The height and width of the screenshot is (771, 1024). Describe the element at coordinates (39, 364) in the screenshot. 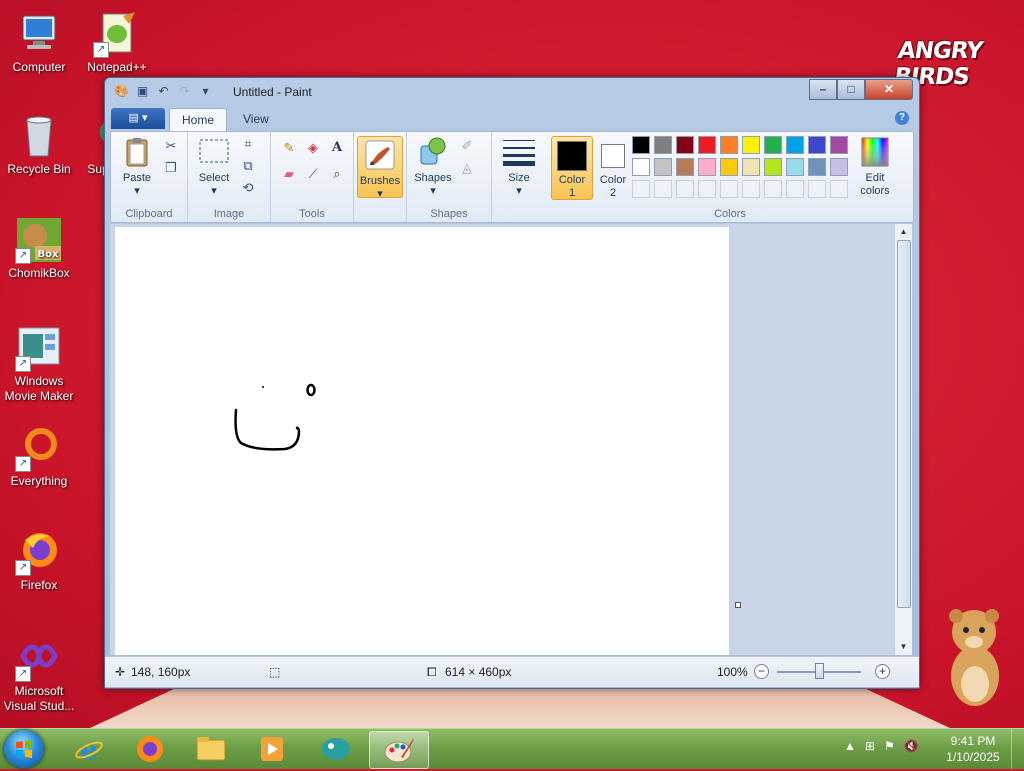

I see `desktop-icon-movie-maker: ↗ Windows Movie Maker` at that location.